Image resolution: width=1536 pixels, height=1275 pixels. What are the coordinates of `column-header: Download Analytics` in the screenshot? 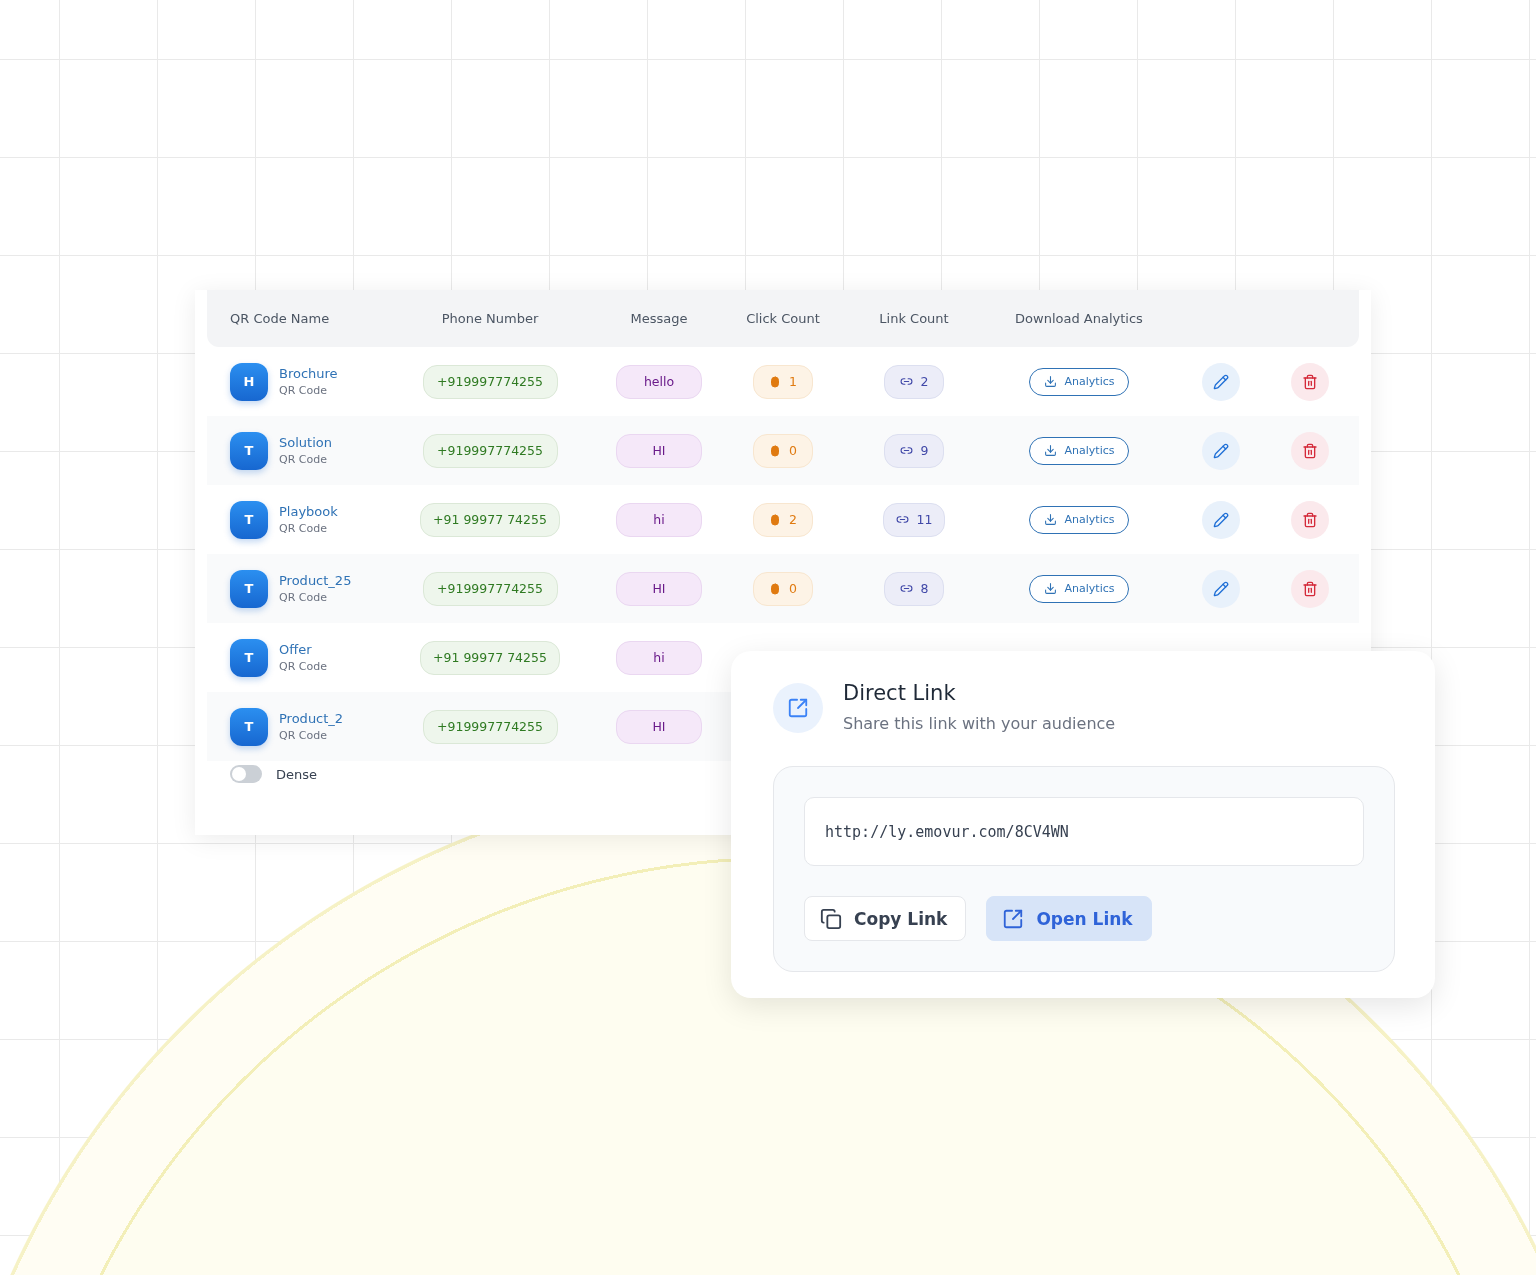 It's located at (1079, 318).